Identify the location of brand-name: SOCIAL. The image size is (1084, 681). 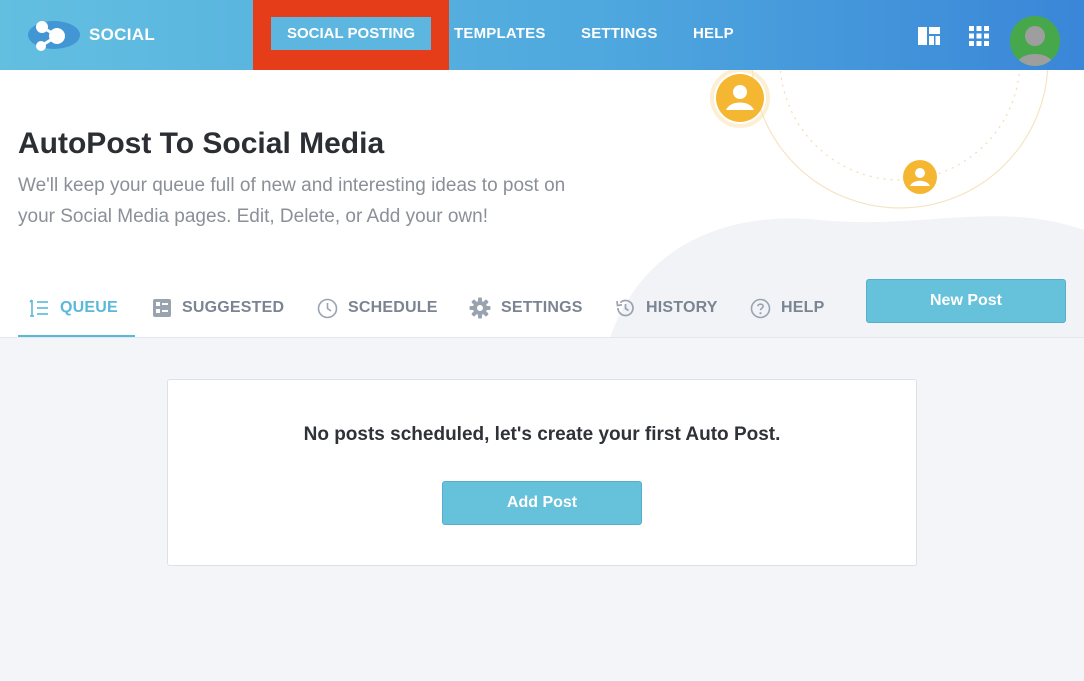
(122, 34).